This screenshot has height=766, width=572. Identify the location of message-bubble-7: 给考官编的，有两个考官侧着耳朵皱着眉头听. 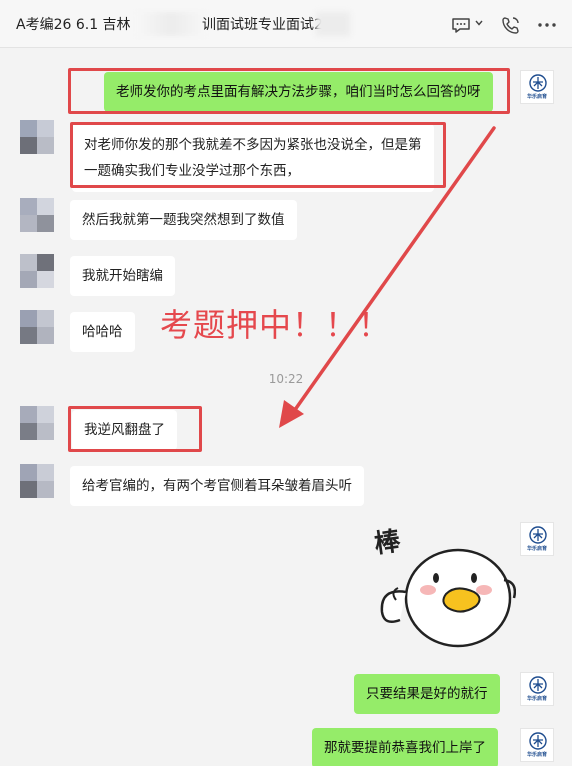
(217, 486).